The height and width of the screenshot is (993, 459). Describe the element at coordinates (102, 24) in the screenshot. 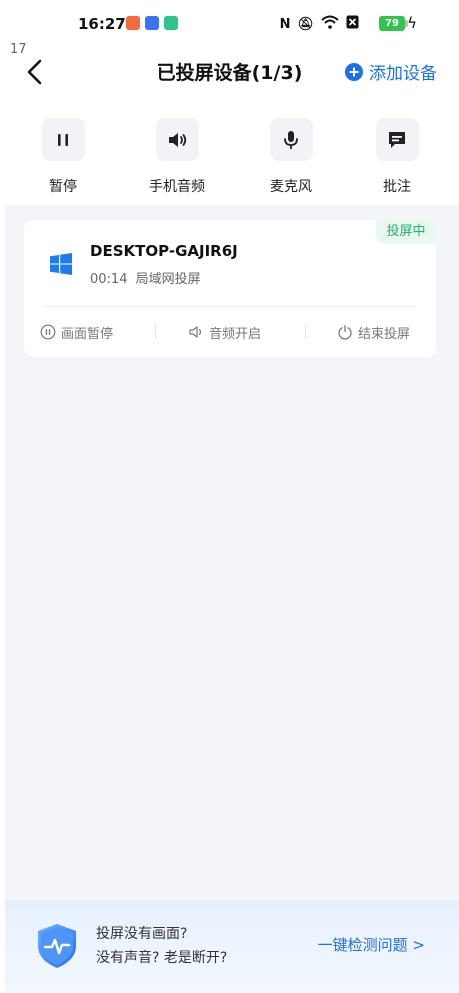

I see `status-time: 16:27` at that location.